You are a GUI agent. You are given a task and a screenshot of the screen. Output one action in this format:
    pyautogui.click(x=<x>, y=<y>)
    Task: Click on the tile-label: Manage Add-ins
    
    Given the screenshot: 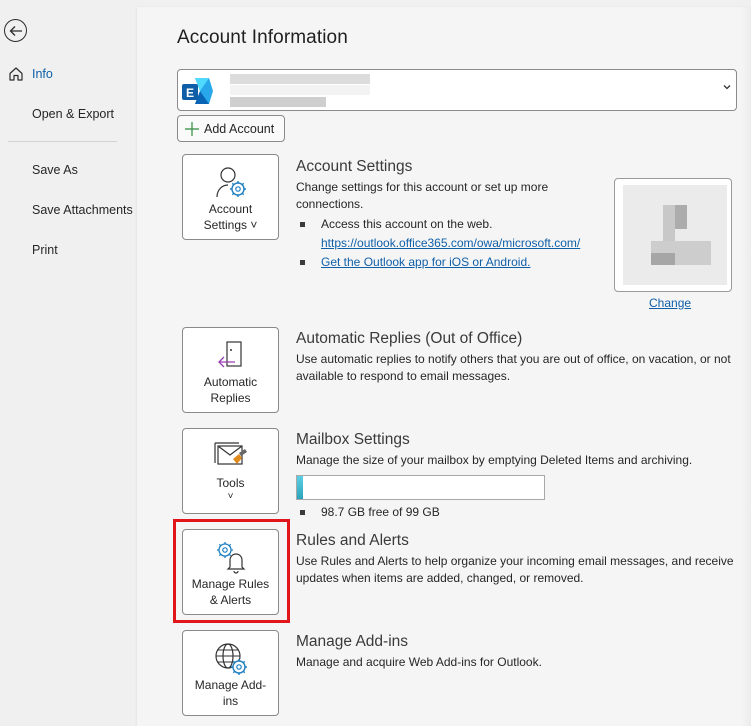 What is the action you would take?
    pyautogui.click(x=230, y=693)
    